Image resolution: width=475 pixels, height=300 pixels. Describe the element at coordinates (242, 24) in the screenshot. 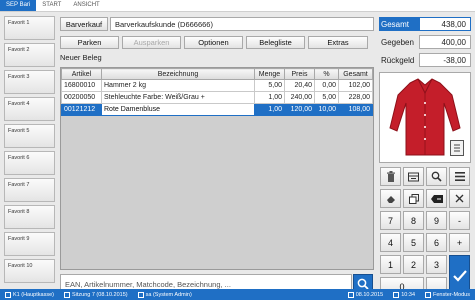

I see `customer-field: Barverkaufskunde (D666666)` at that location.